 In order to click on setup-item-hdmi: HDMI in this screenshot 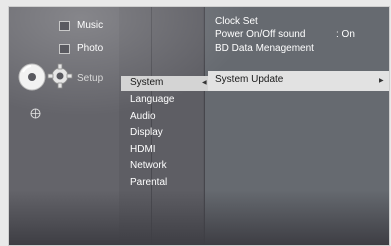, I will do `click(143, 150)`.